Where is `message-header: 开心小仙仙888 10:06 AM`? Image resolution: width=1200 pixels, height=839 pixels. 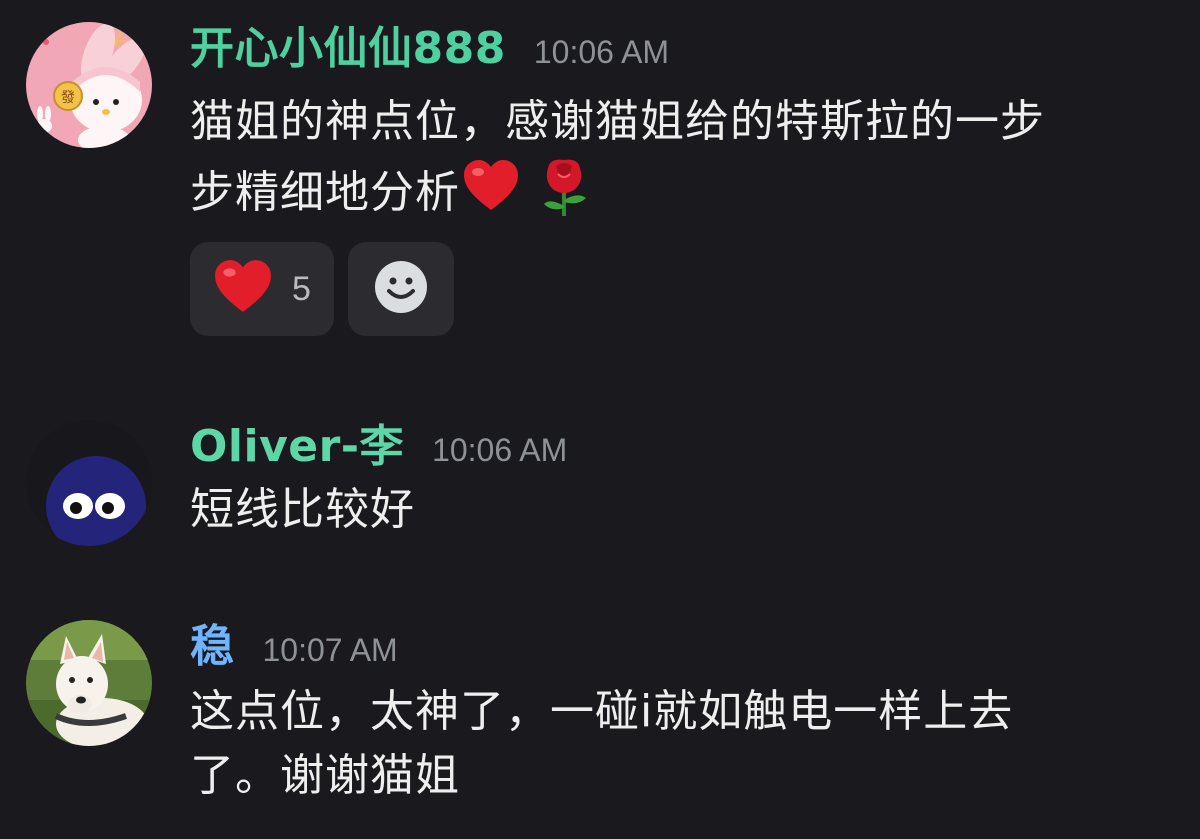 message-header: 开心小仙仙888 10:06 AM is located at coordinates (429, 50).